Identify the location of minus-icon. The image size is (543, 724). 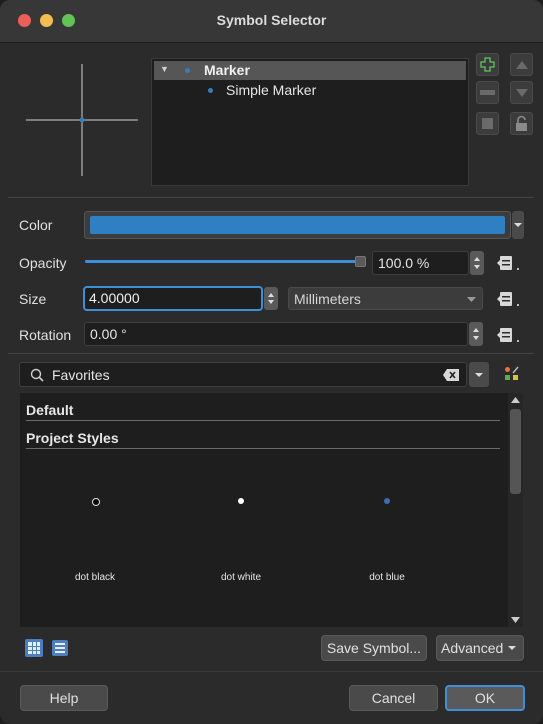
(487, 92).